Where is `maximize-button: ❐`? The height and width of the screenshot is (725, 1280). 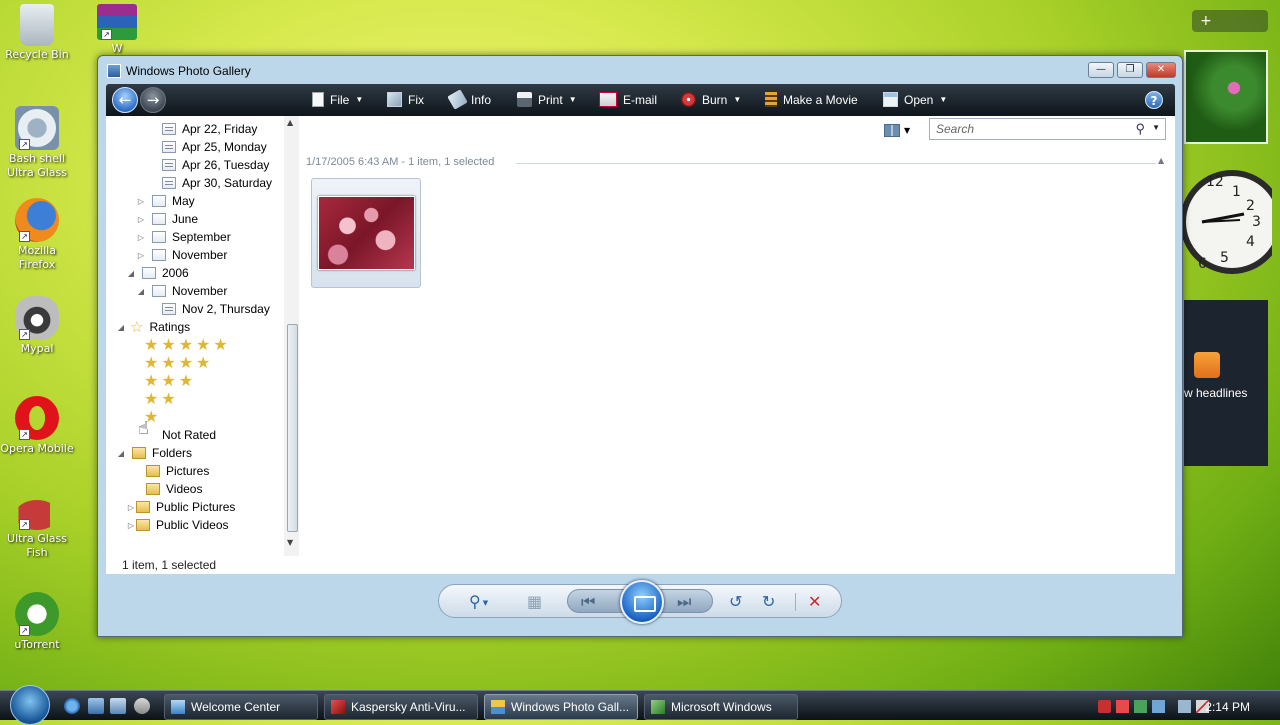
maximize-button: ❐ is located at coordinates (1130, 70).